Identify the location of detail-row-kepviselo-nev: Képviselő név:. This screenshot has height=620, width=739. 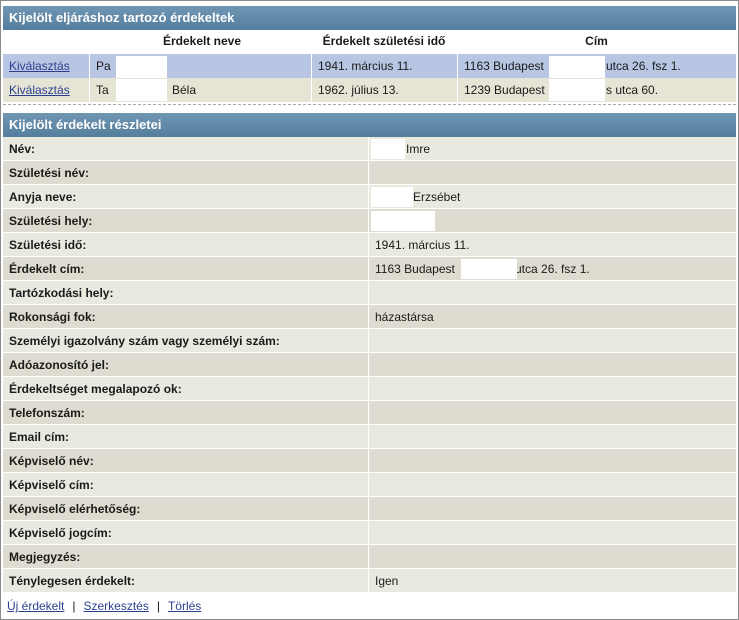
(369, 461).